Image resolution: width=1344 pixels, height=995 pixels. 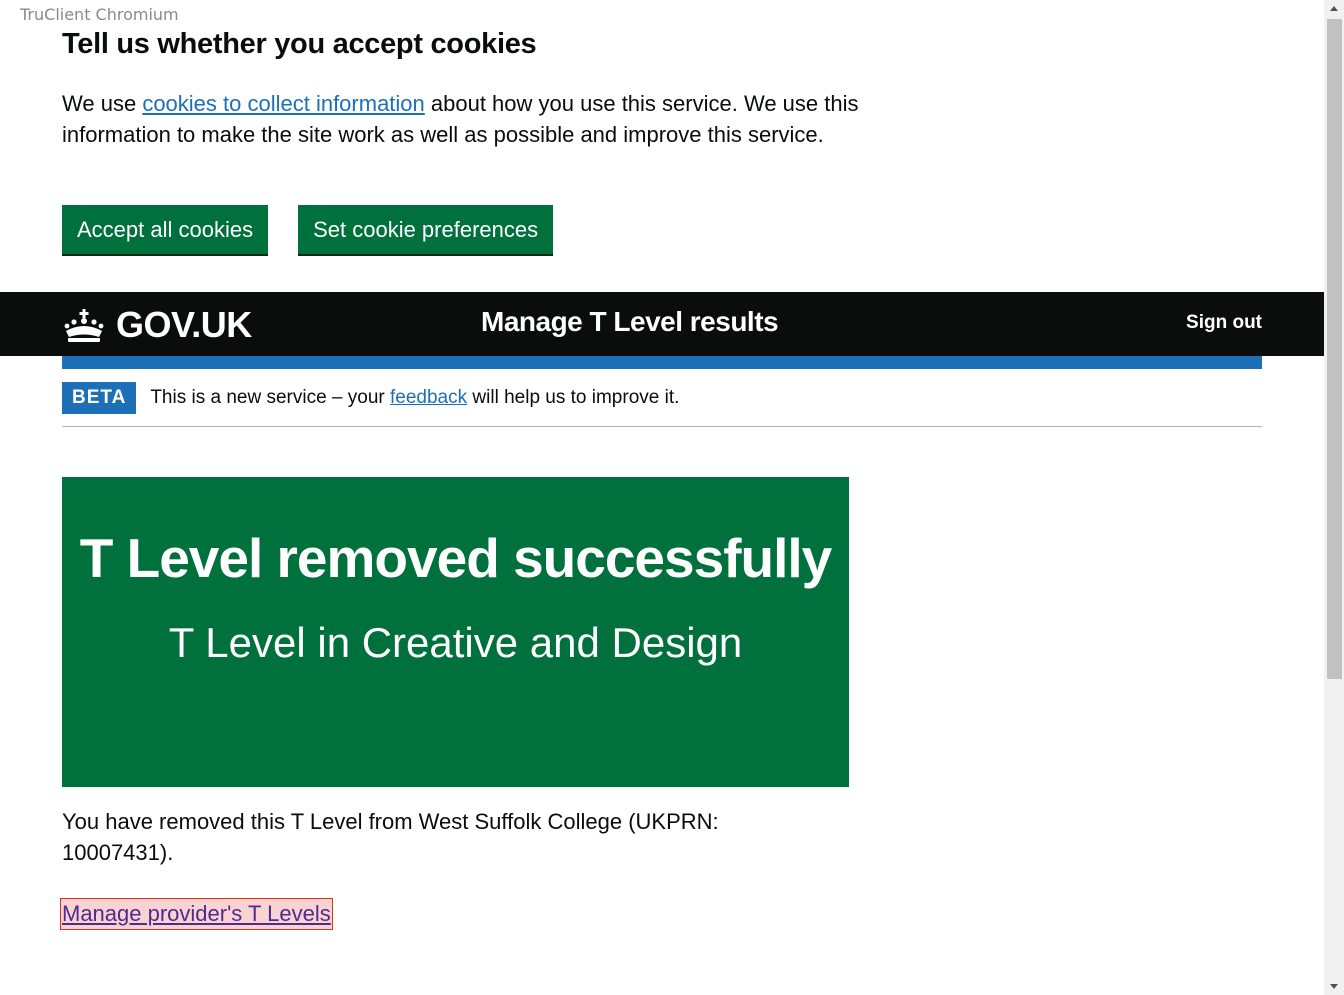 What do you see at coordinates (270, 397) in the screenshot?
I see `phase-text-before: This is a new service – your` at bounding box center [270, 397].